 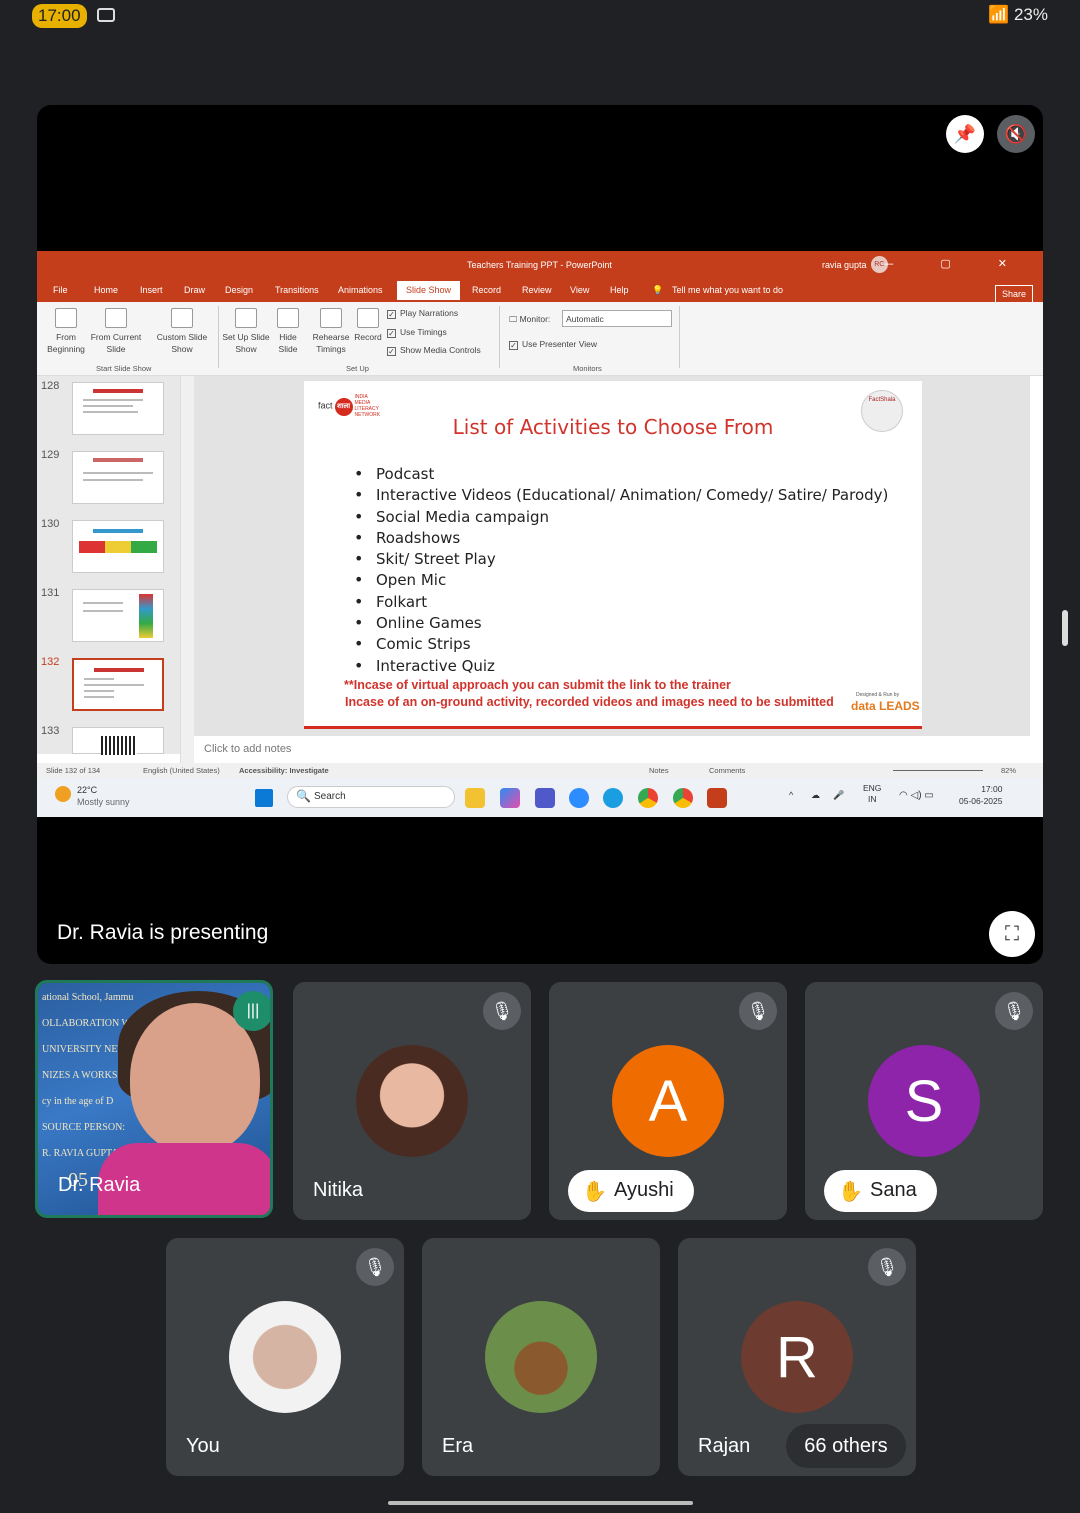 What do you see at coordinates (194, 290) in the screenshot?
I see `tab-draw: Draw` at bounding box center [194, 290].